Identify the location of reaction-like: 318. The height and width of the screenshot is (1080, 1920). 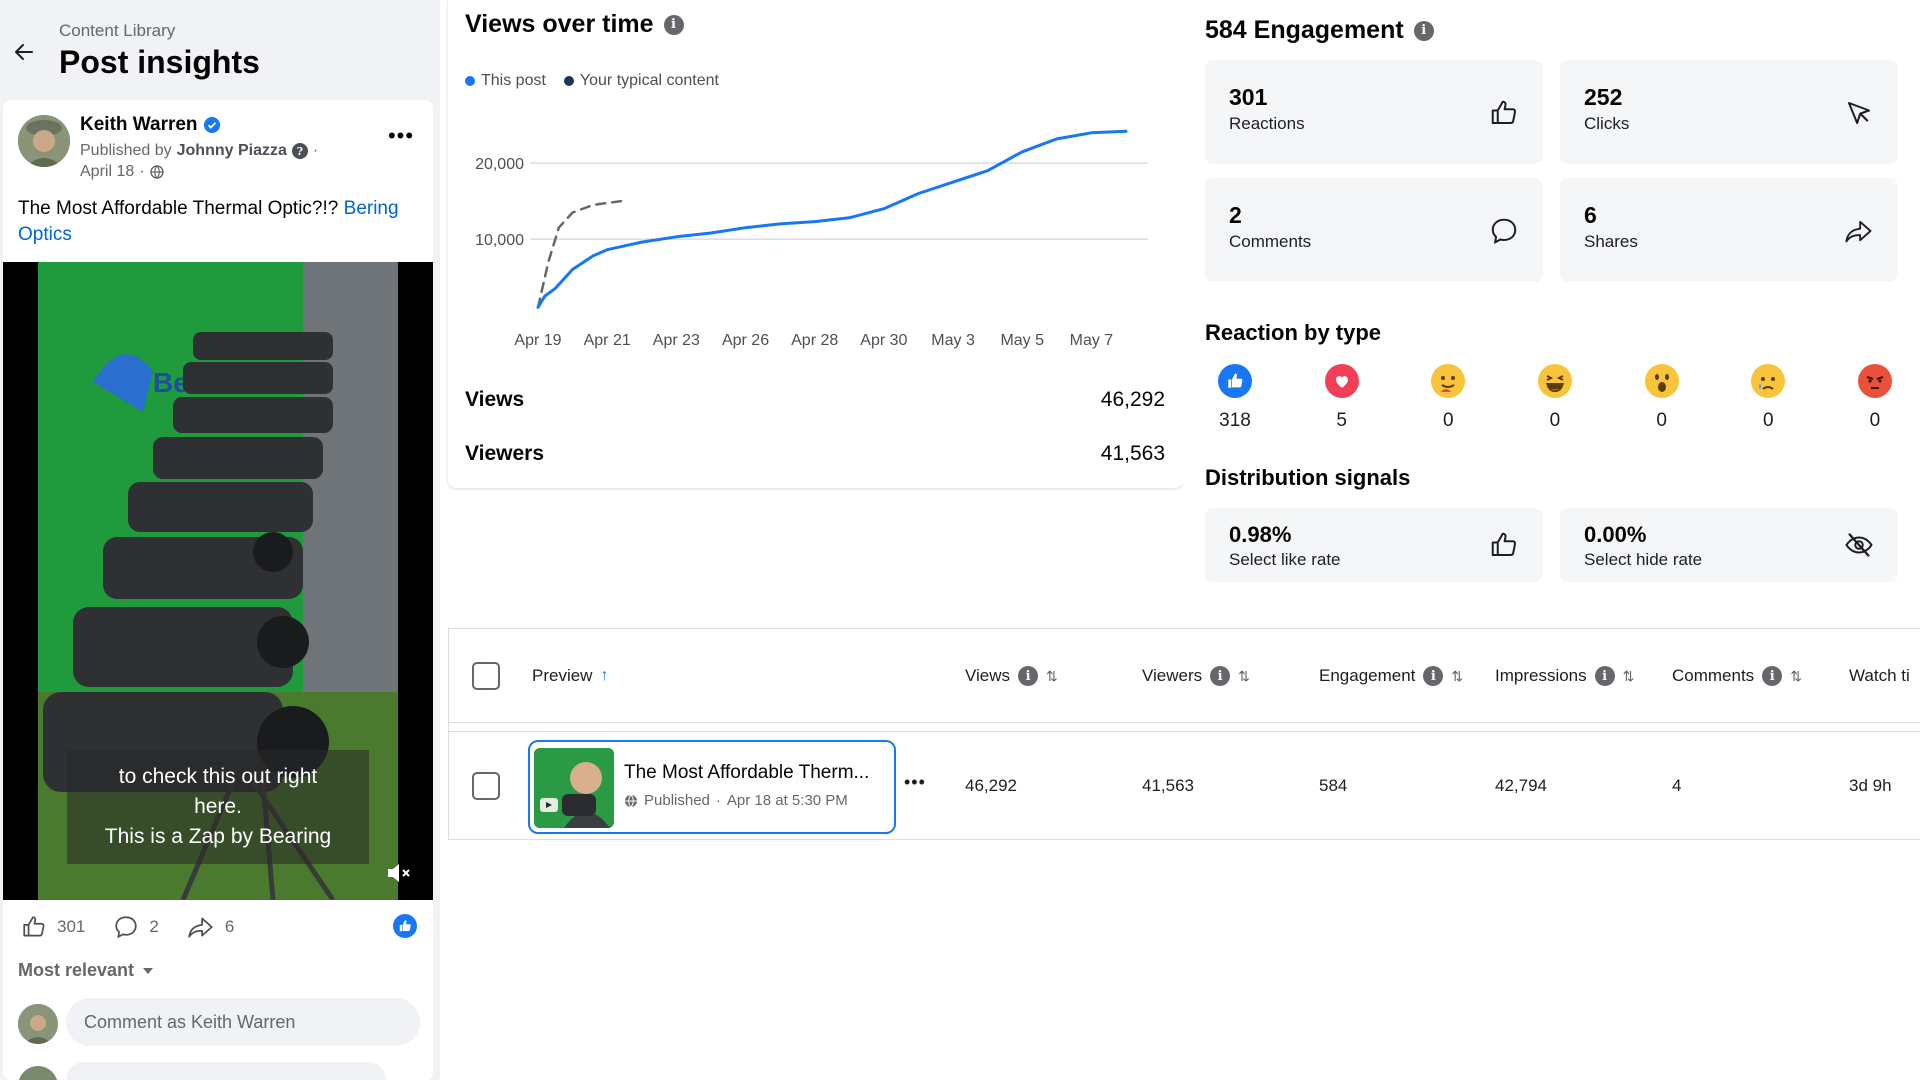
(1235, 398).